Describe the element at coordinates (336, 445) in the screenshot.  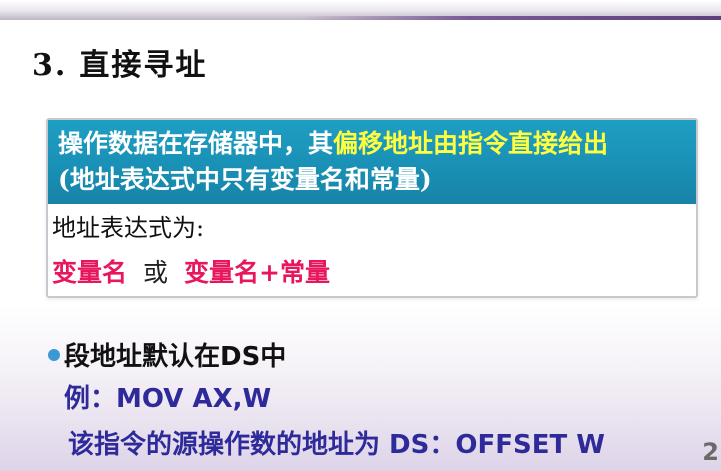
I see `explanation-line: 该指令的源操作数的地址为 DS：OFFSET W` at that location.